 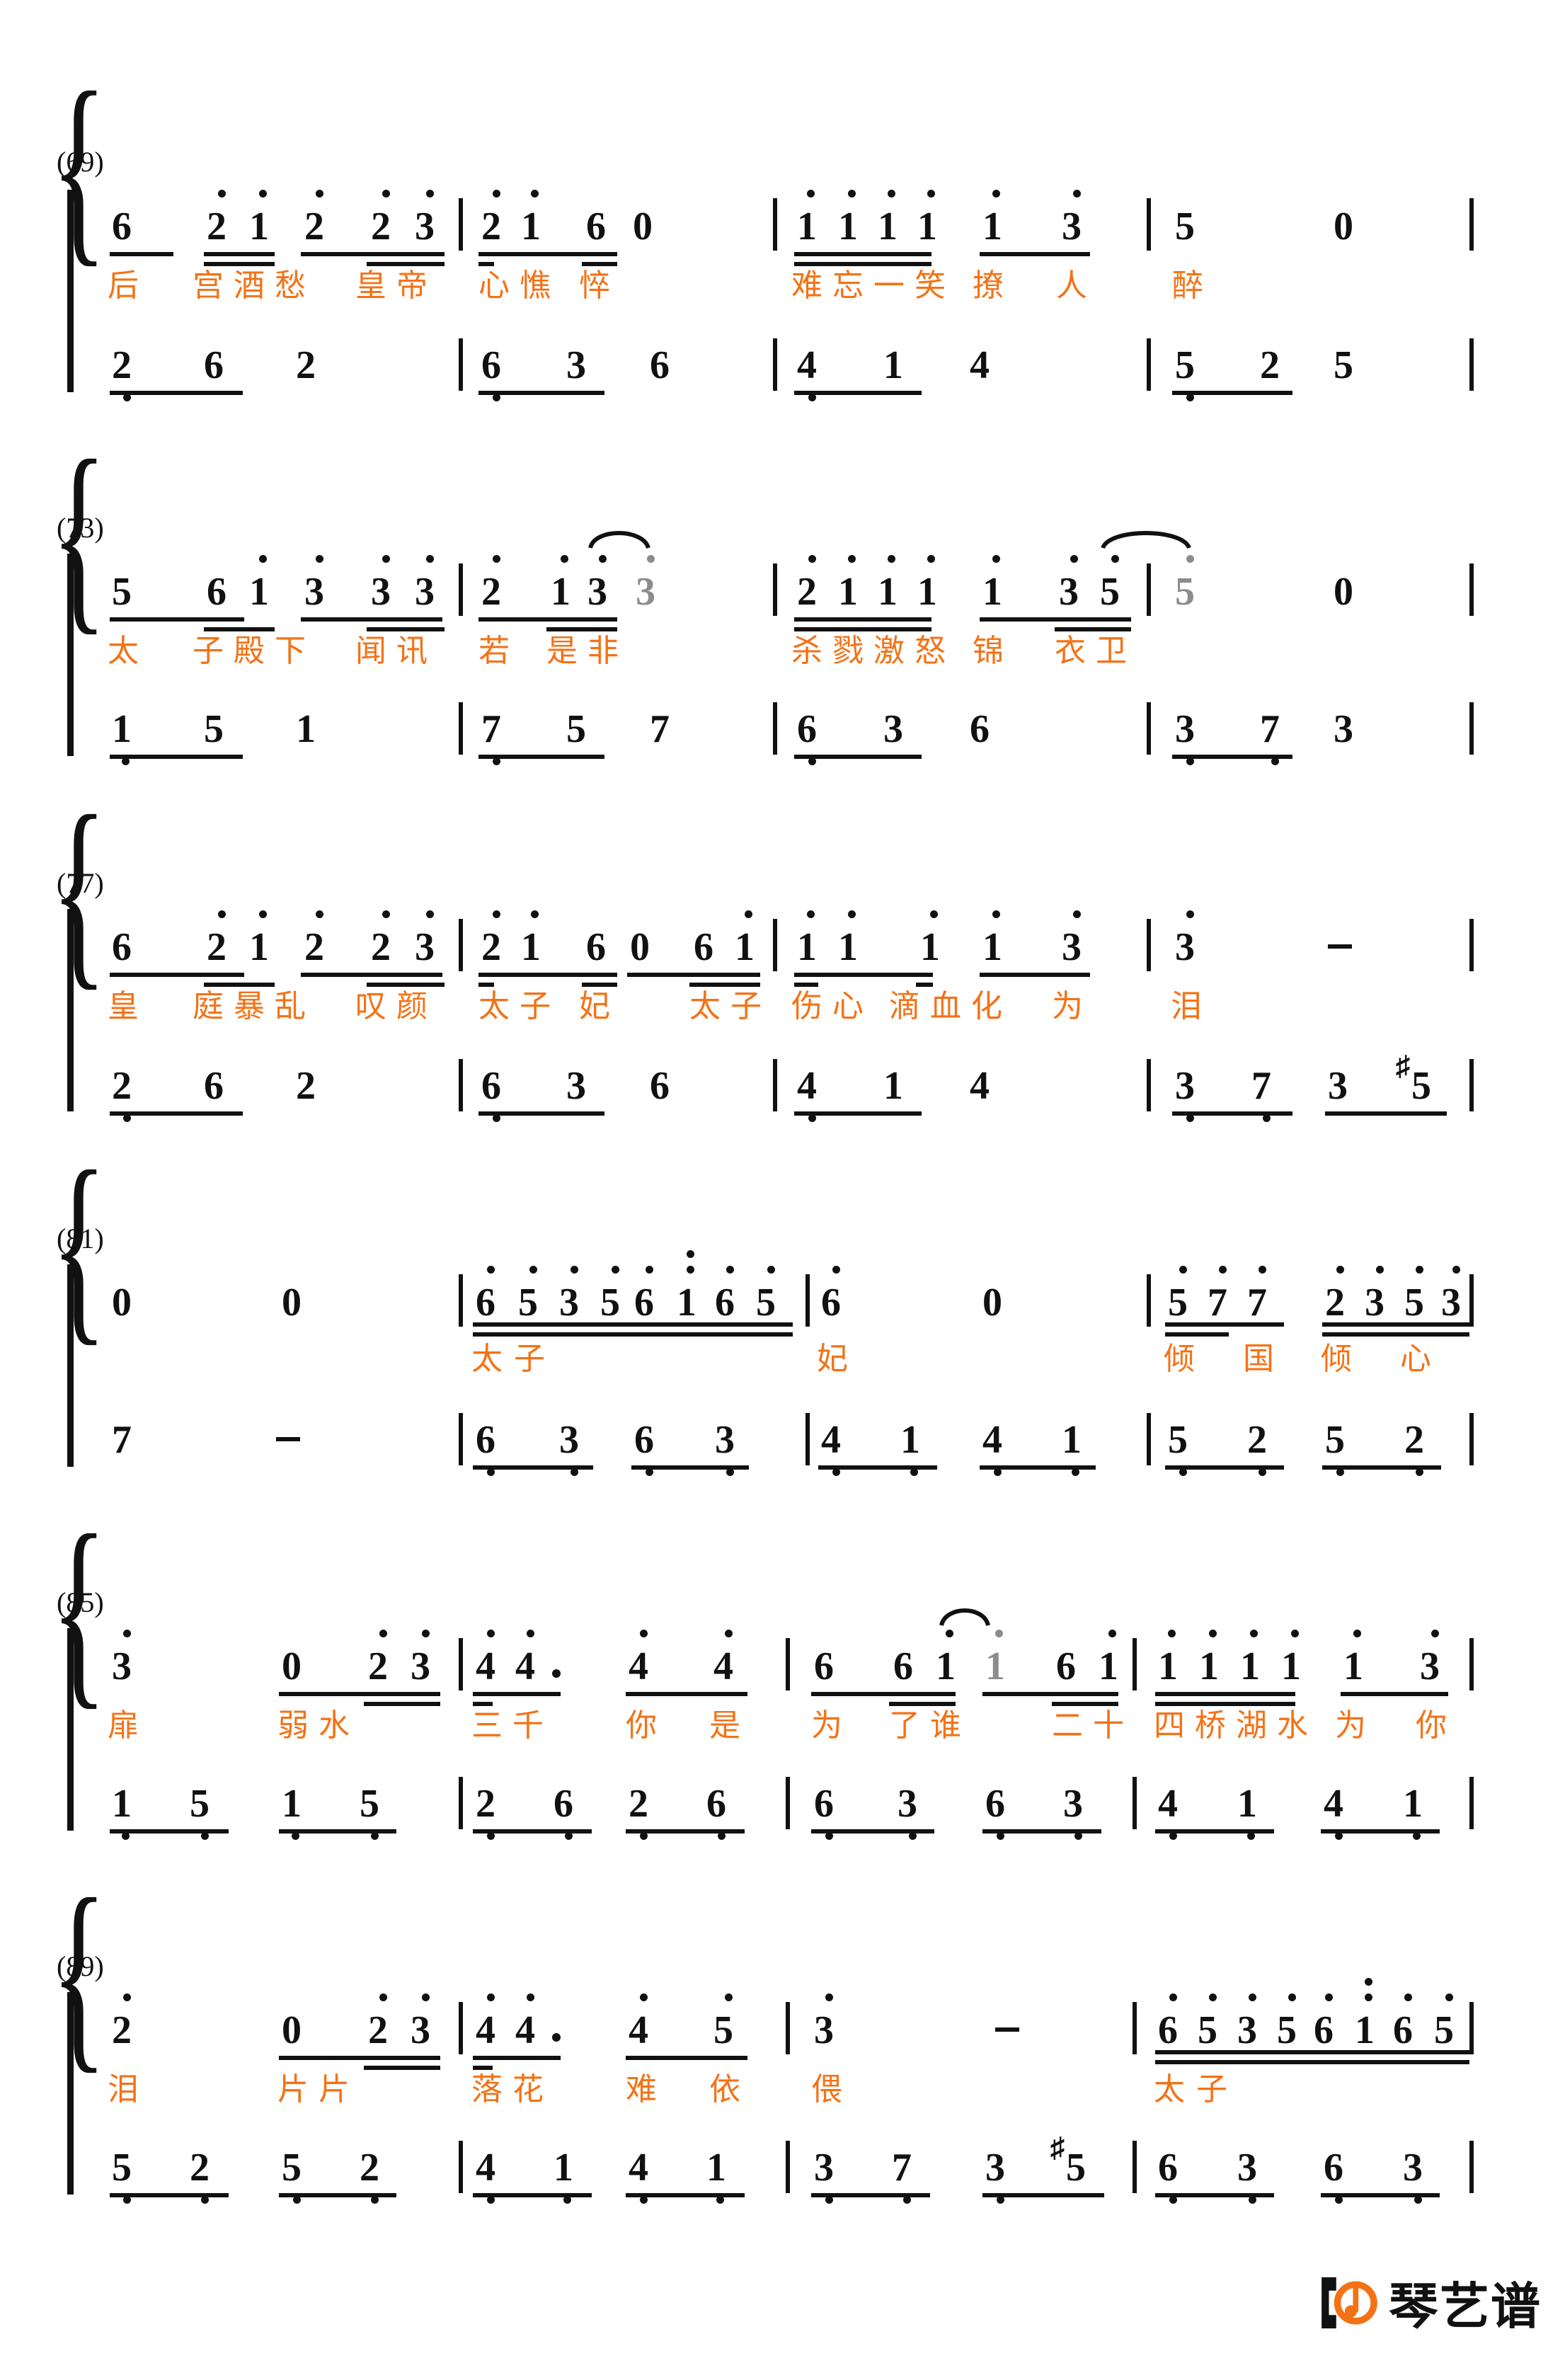 What do you see at coordinates (1146, 537) in the screenshot?
I see `tie-slur` at bounding box center [1146, 537].